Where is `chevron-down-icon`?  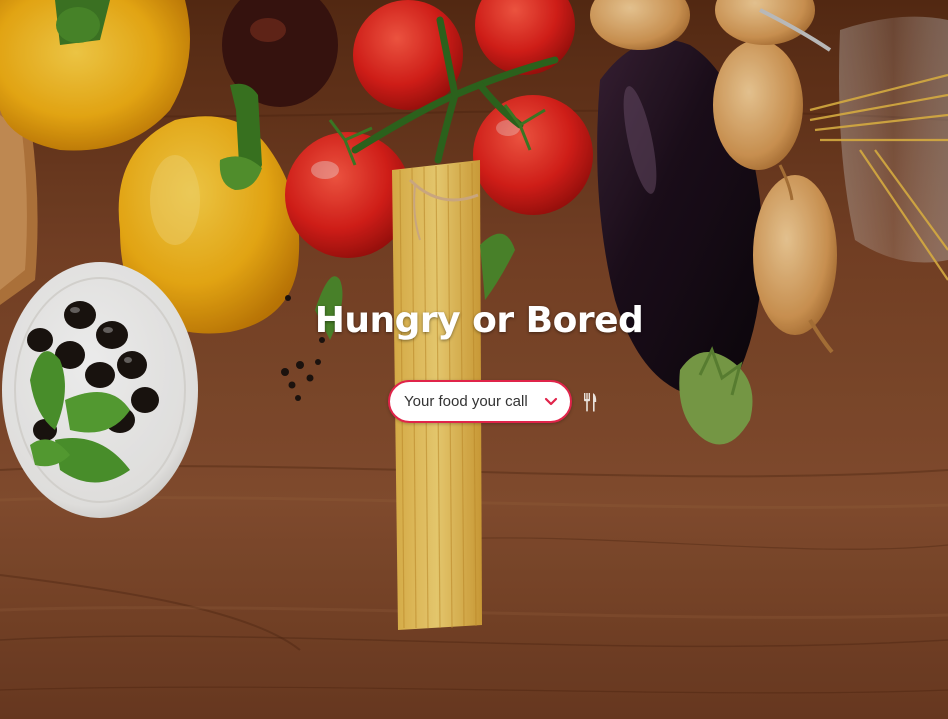 chevron-down-icon is located at coordinates (551, 401).